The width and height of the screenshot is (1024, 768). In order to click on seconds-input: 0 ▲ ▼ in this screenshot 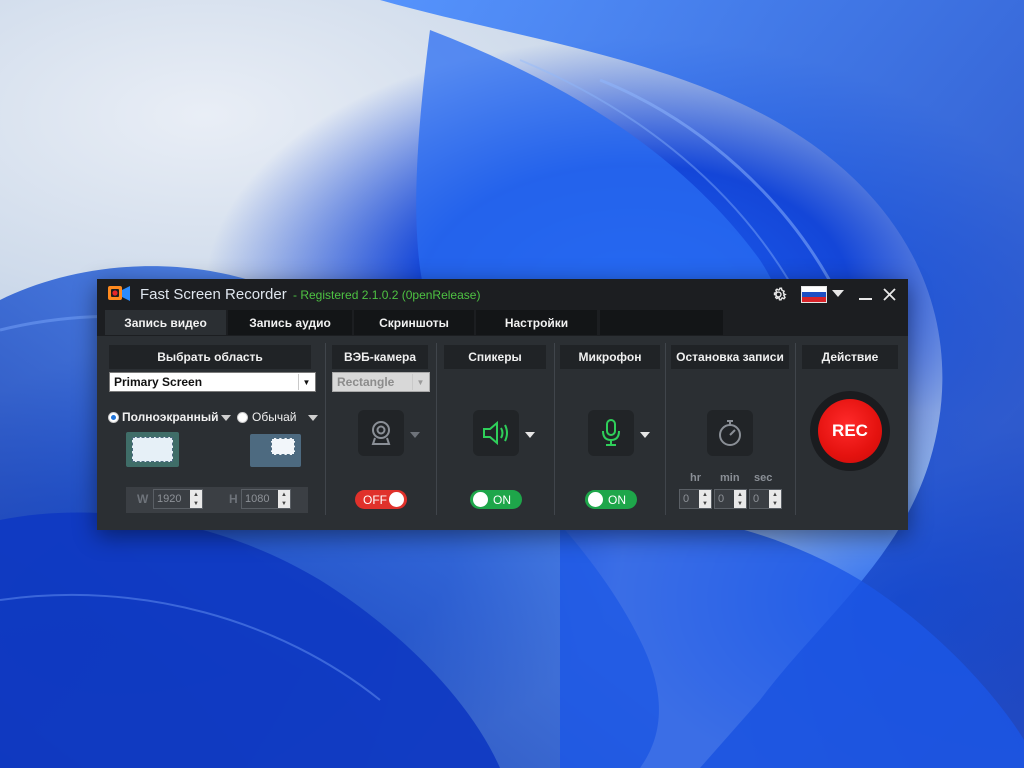, I will do `click(765, 499)`.